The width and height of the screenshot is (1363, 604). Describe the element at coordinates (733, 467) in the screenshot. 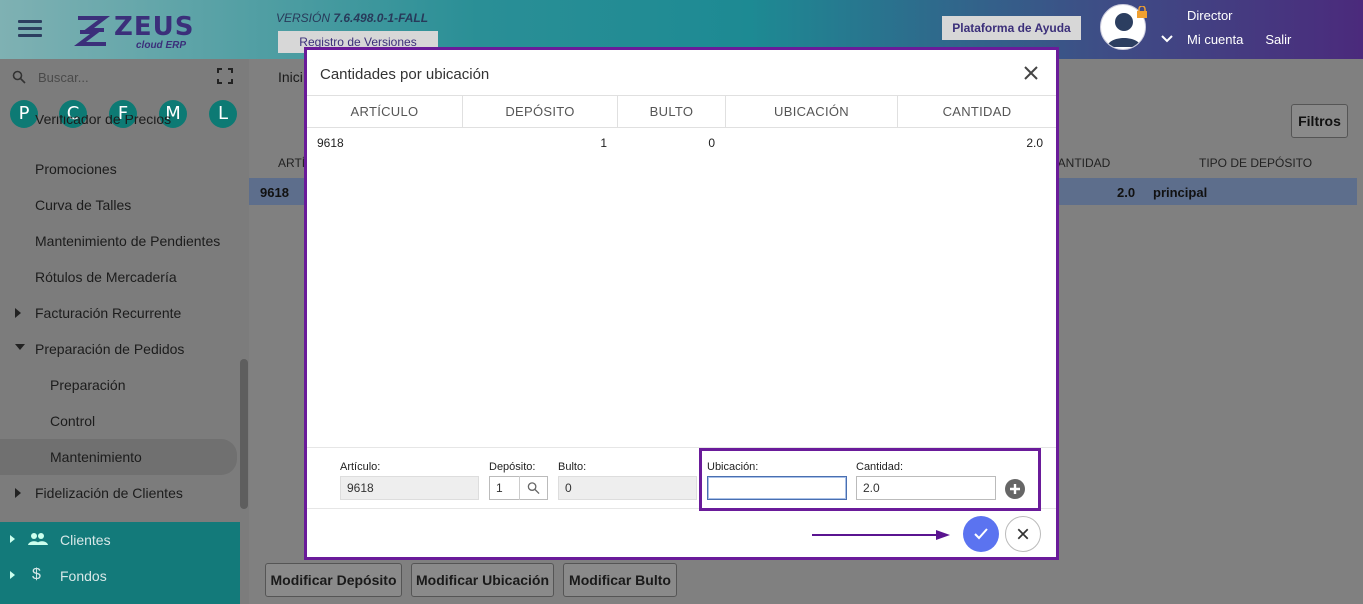

I see `ubicacion-label: Ubicación:` at that location.